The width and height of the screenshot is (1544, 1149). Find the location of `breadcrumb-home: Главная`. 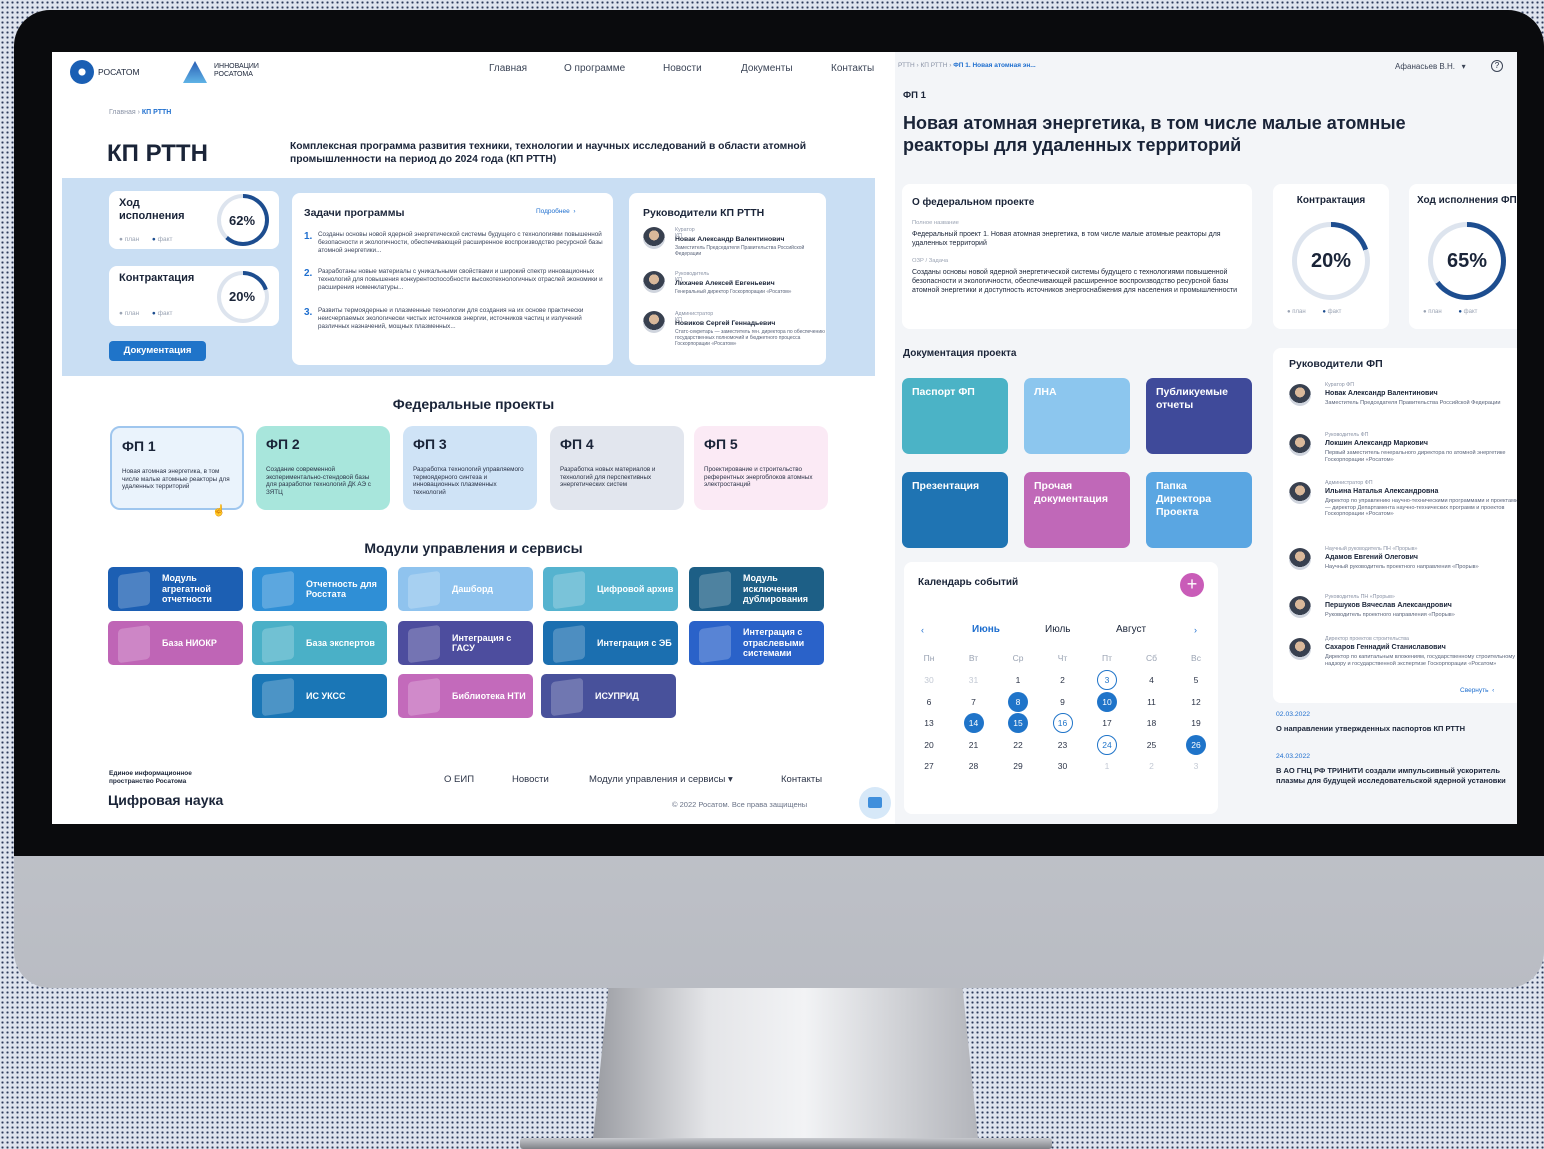

breadcrumb-home: Главная is located at coordinates (122, 112).